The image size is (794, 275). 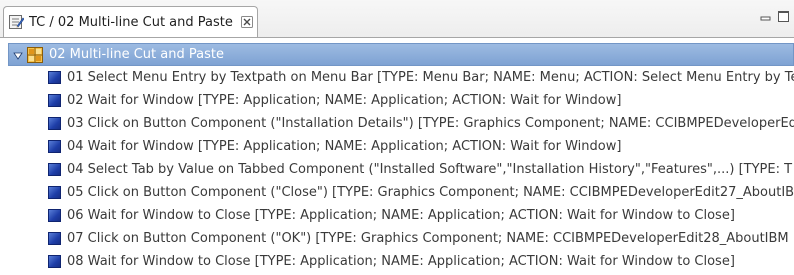 I want to click on tab-title: TC / 02 Multi-line Cut and Paste, so click(x=131, y=22).